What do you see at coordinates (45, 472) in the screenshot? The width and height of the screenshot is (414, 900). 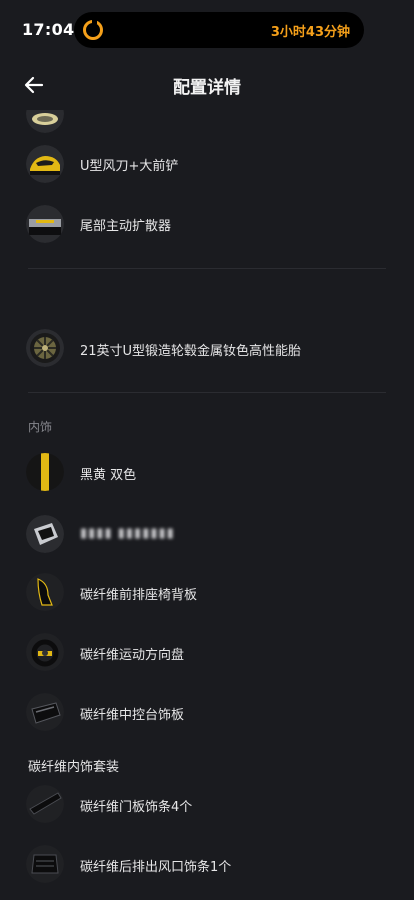 I see `color-swatch` at bounding box center [45, 472].